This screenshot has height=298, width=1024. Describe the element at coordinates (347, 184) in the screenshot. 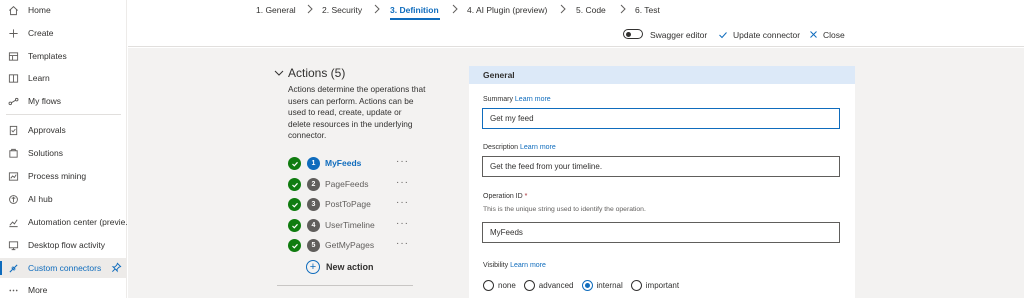

I see `action-label: PageFeeds` at that location.